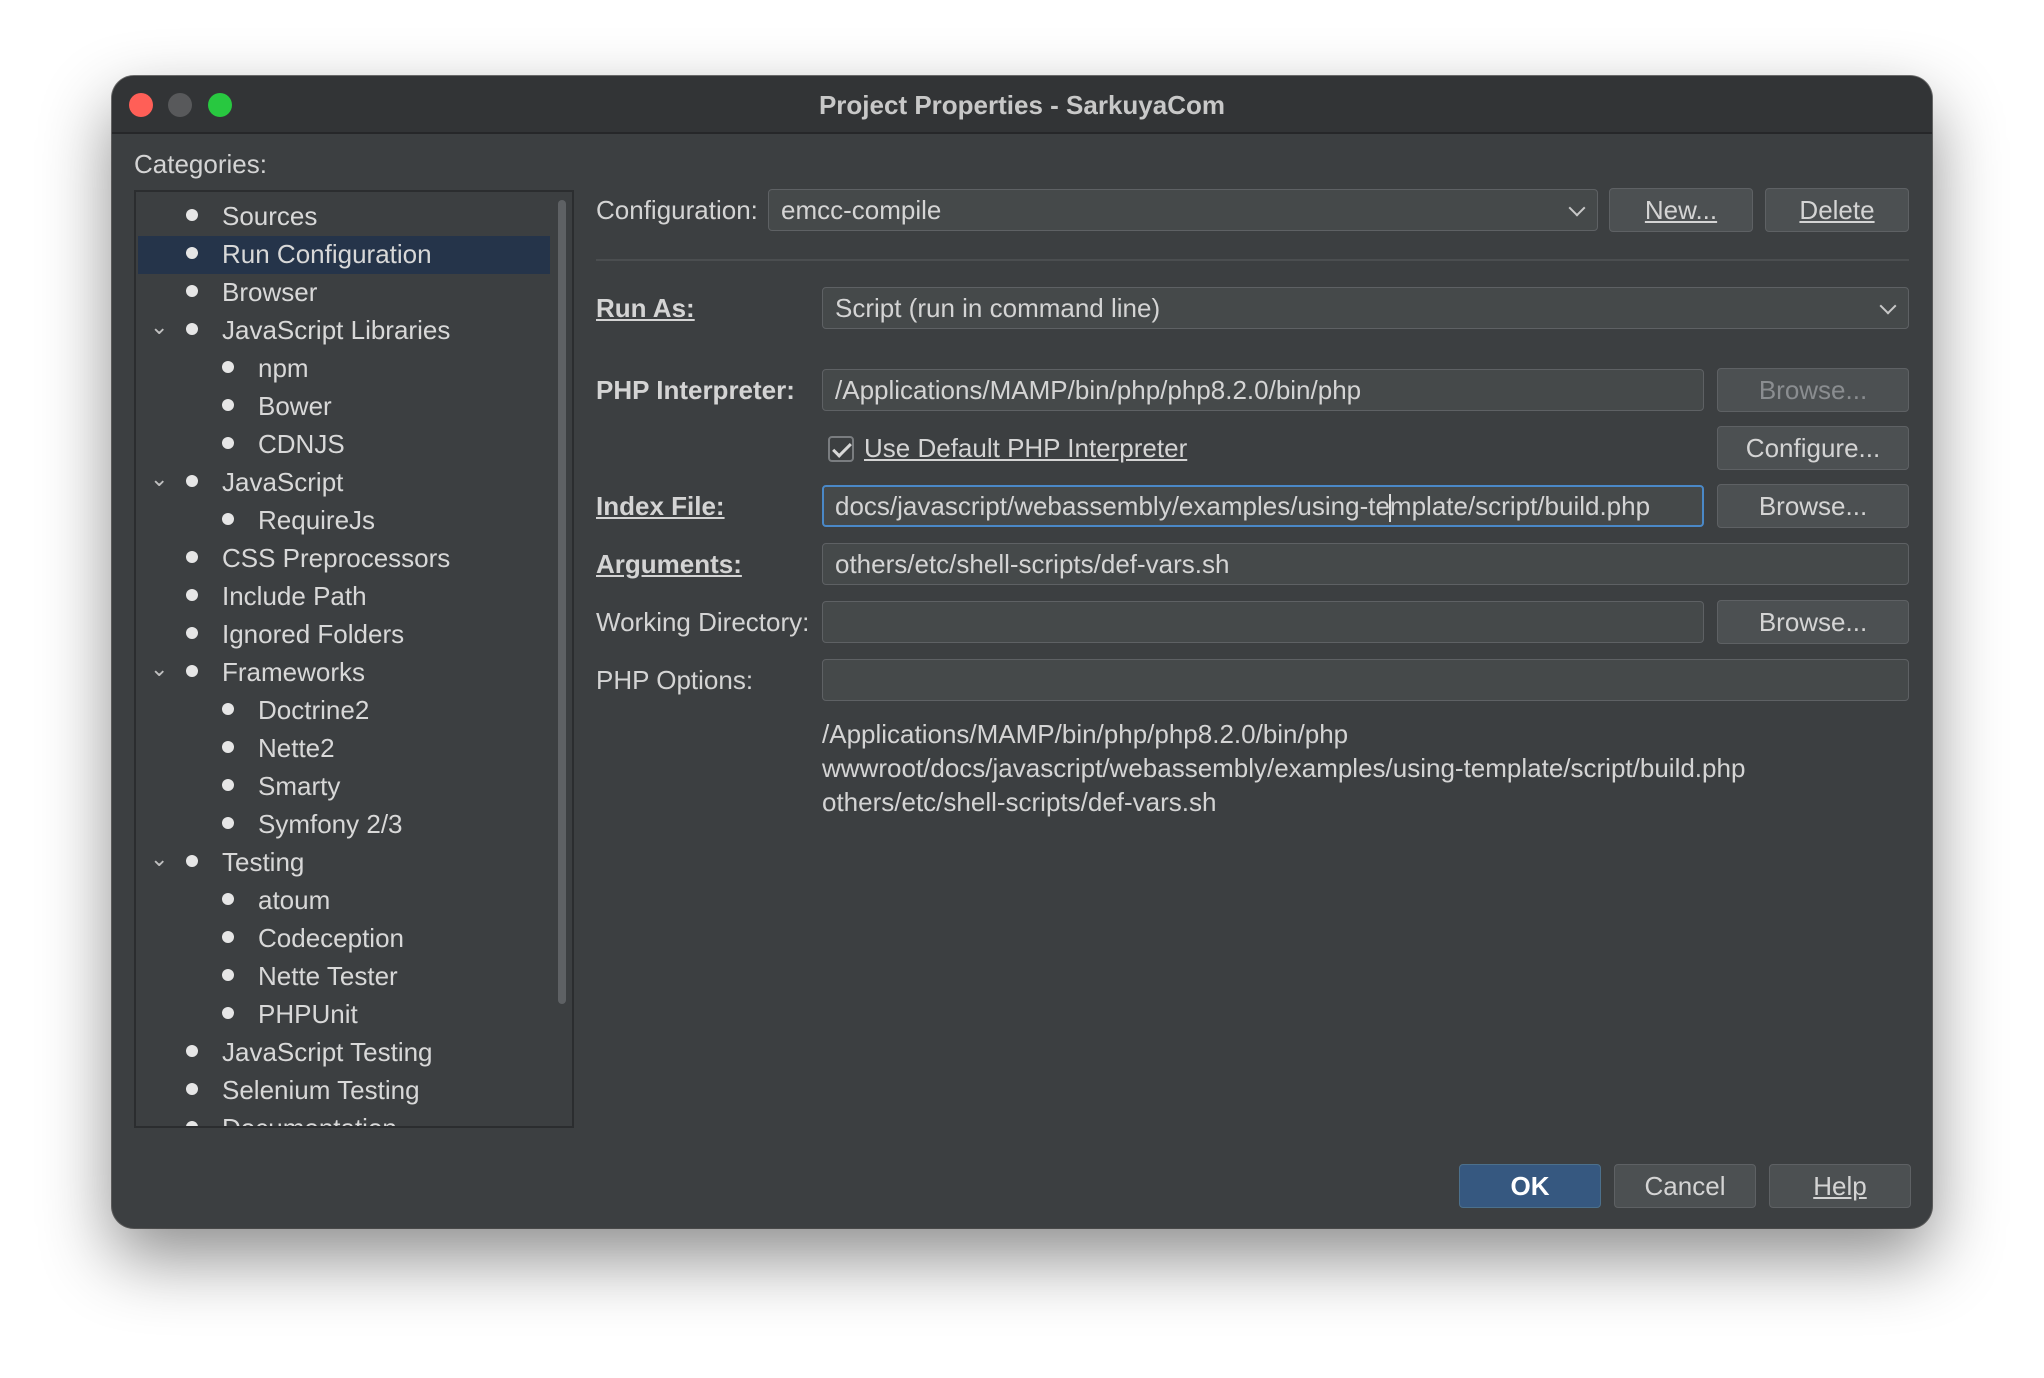 The image size is (2044, 1378). Describe the element at coordinates (308, 1014) in the screenshot. I see `category-label: PHPUnit` at that location.